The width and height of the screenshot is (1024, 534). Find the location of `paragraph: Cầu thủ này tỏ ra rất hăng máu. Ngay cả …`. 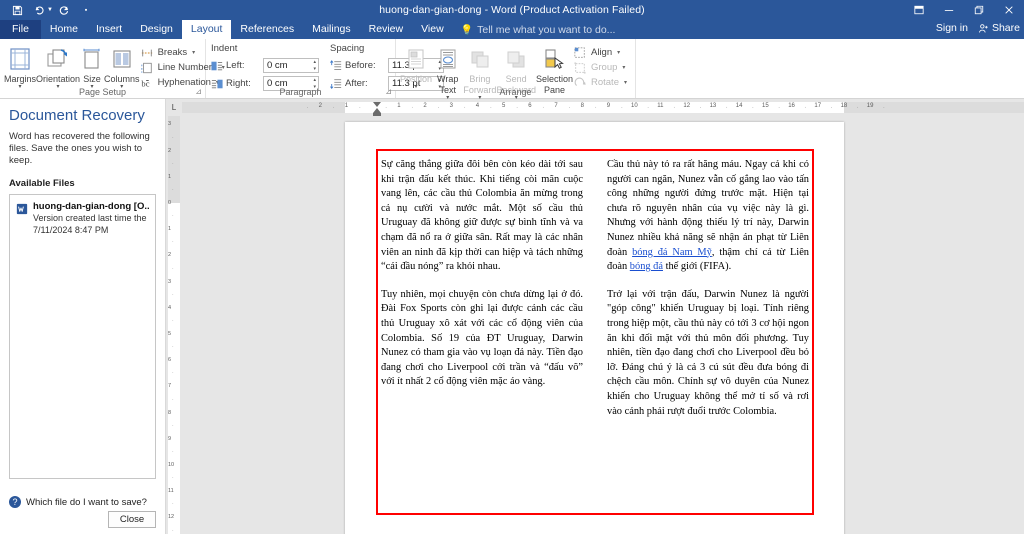

paragraph: Cầu thủ này tỏ ra rất hăng máu. Ngay cả … is located at coordinates (708, 216).